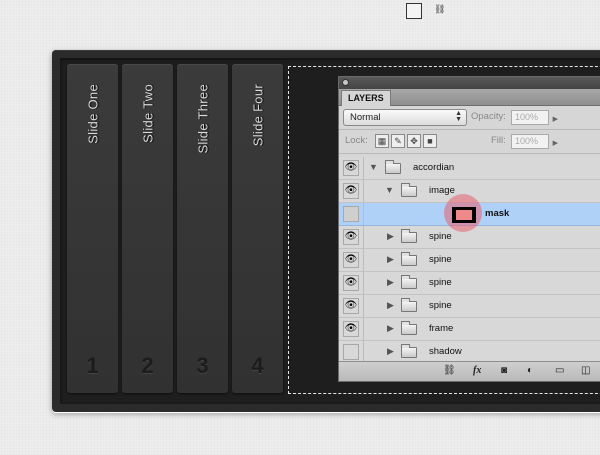 The height and width of the screenshot is (455, 600). Describe the element at coordinates (202, 228) in the screenshot. I see `slide-spine-3: Slide Three 3` at that location.